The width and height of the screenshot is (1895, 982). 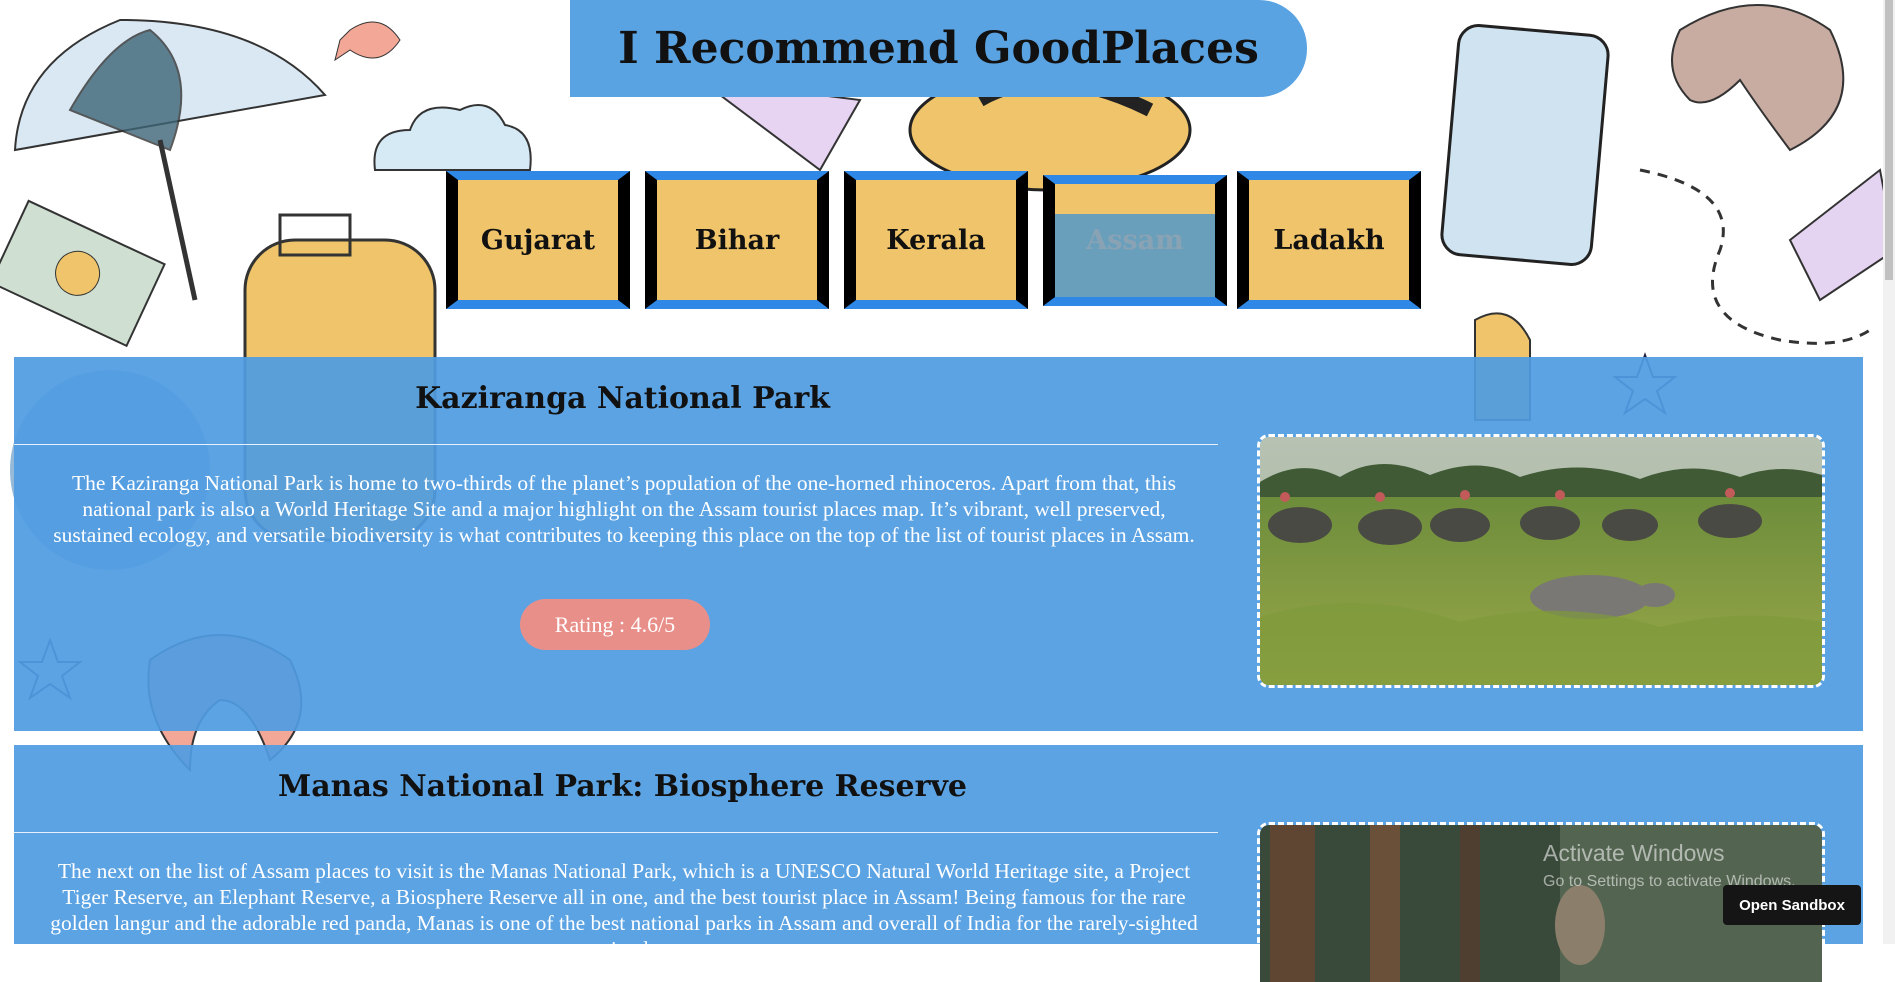 I want to click on rhino-elephant-photo, so click(x=1541, y=561).